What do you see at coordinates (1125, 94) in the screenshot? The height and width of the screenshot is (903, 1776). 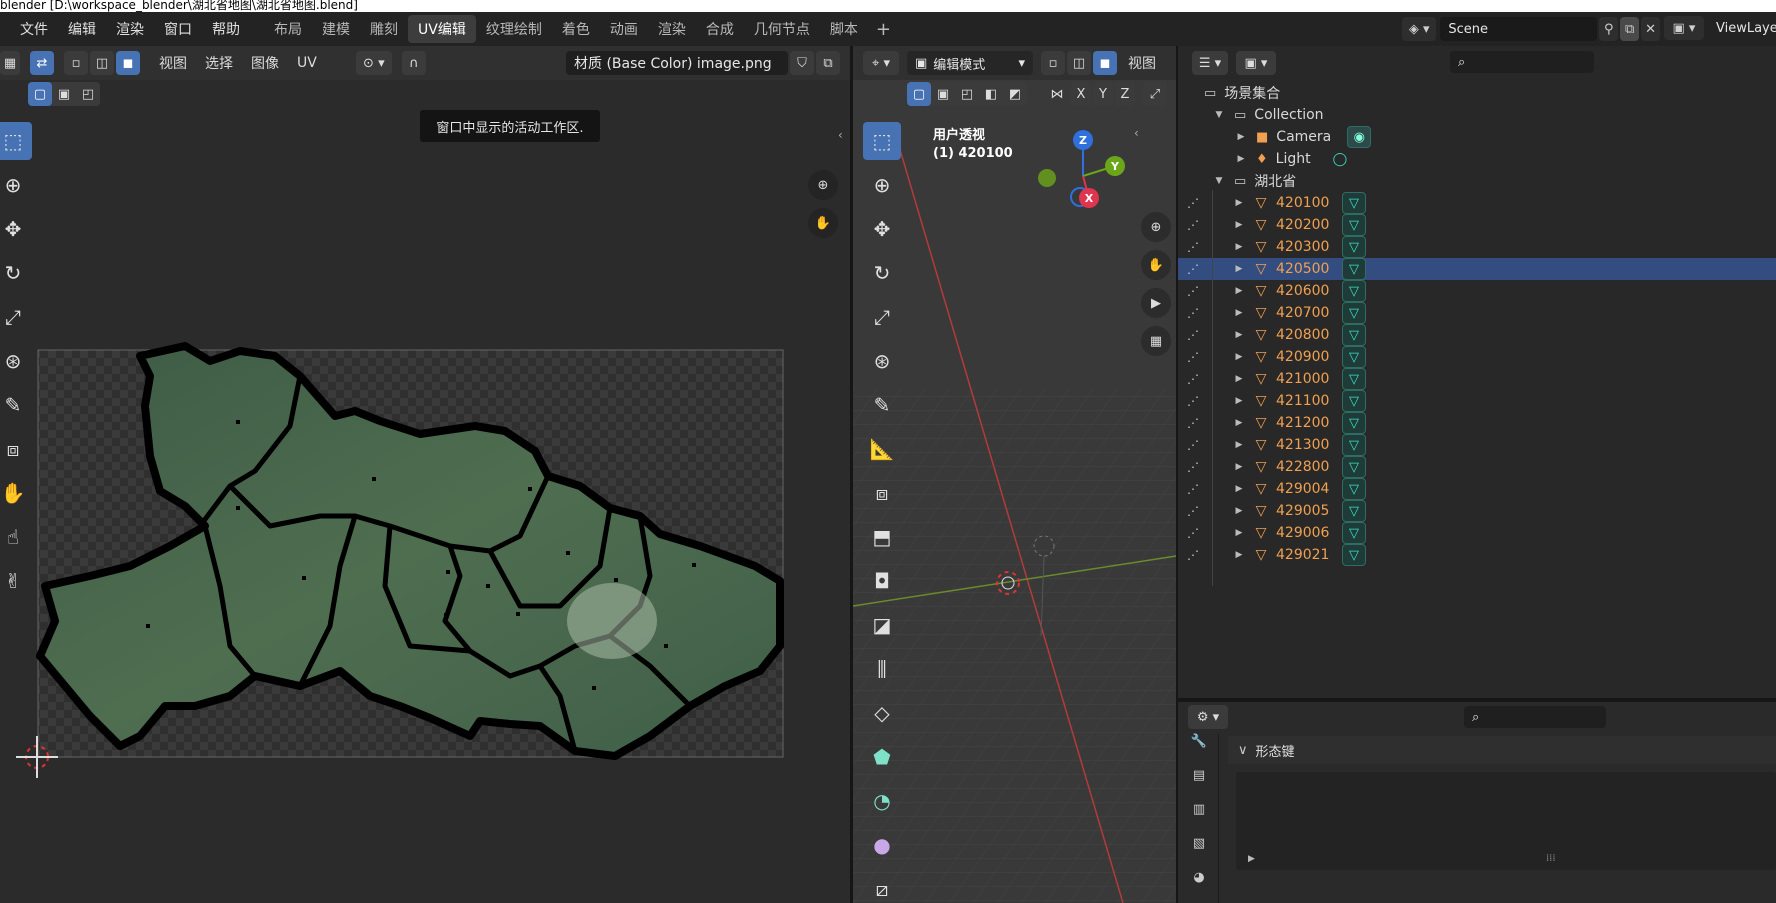 I see `axis-z-toggle: Z` at bounding box center [1125, 94].